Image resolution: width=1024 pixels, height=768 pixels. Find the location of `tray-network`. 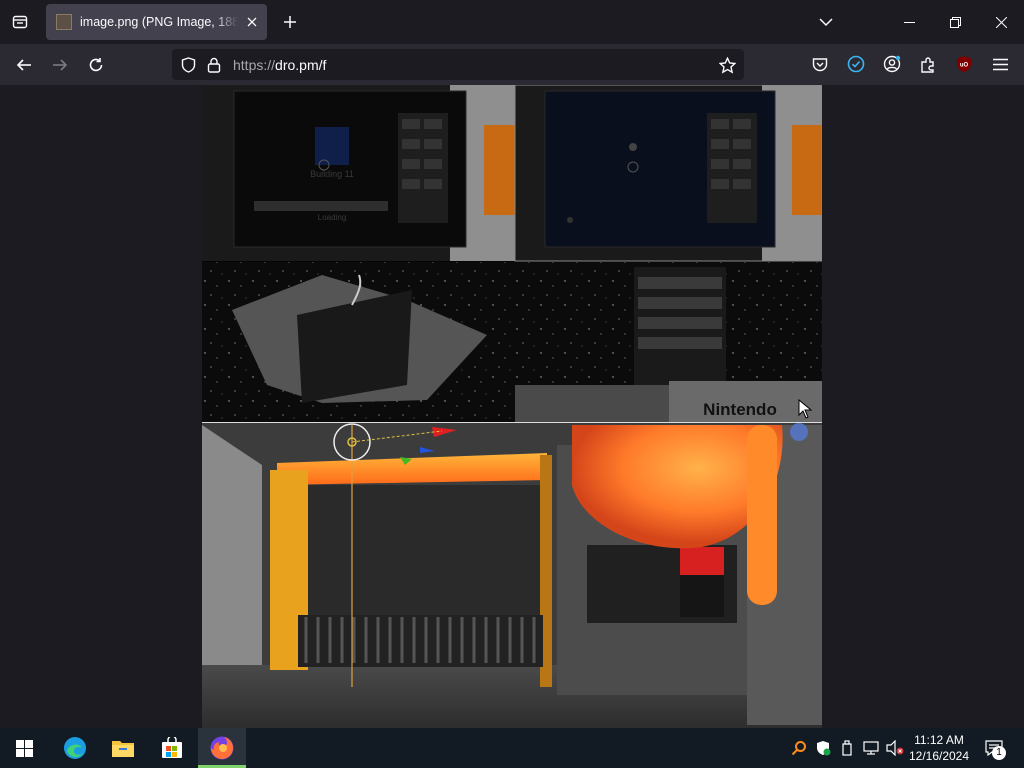

tray-network is located at coordinates (871, 748).